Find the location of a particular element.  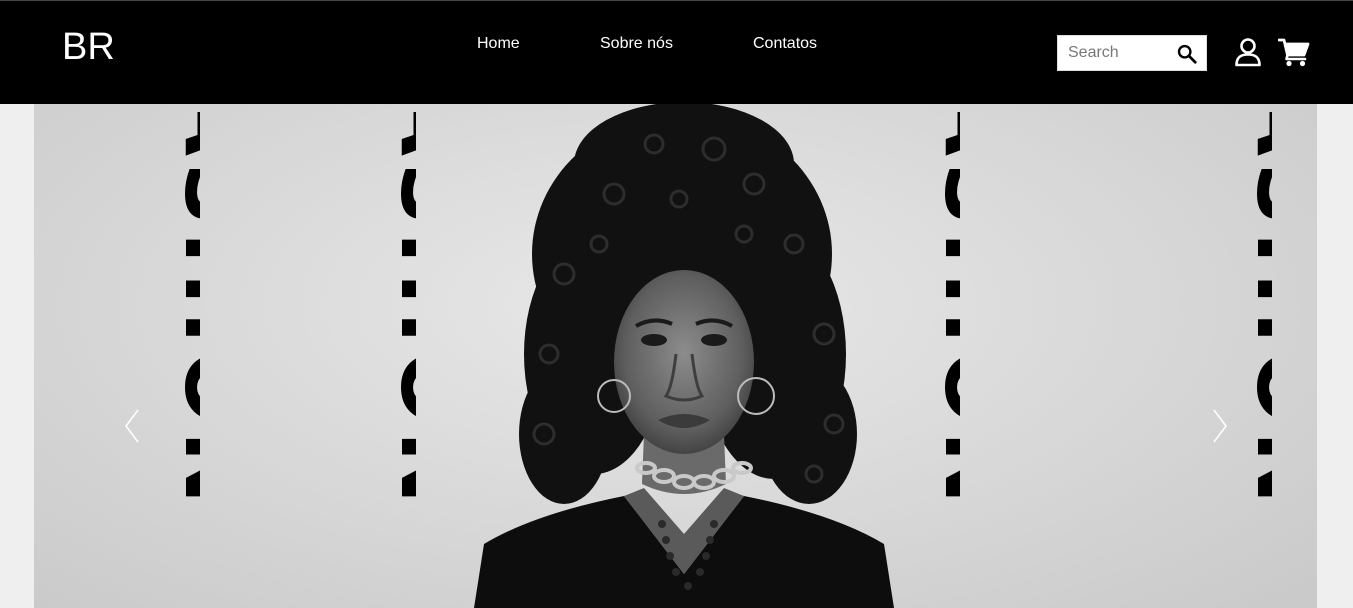

search-icon is located at coordinates (1187, 54).